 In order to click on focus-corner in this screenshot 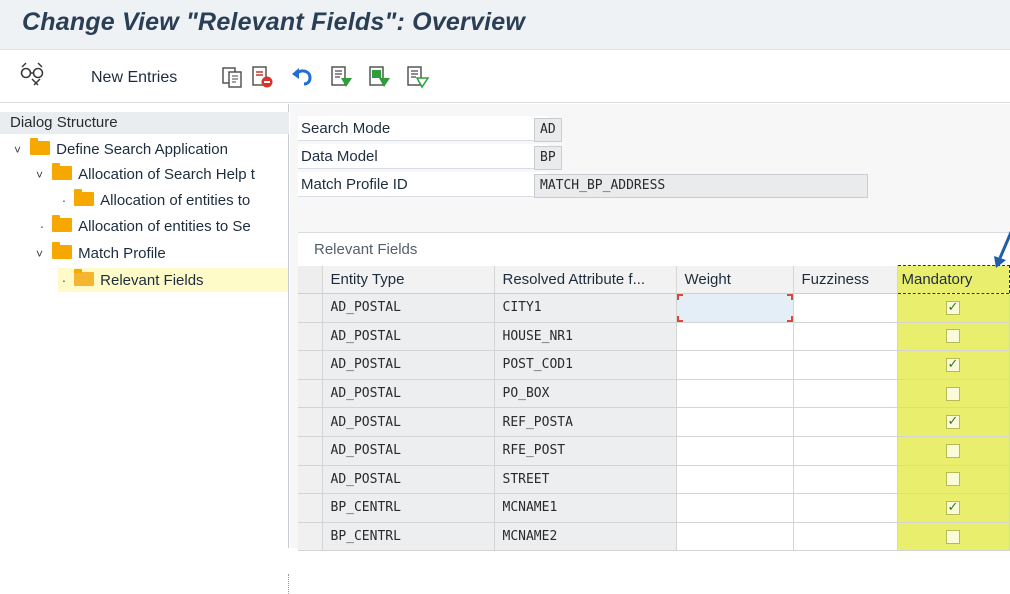, I will do `click(679, 318)`.